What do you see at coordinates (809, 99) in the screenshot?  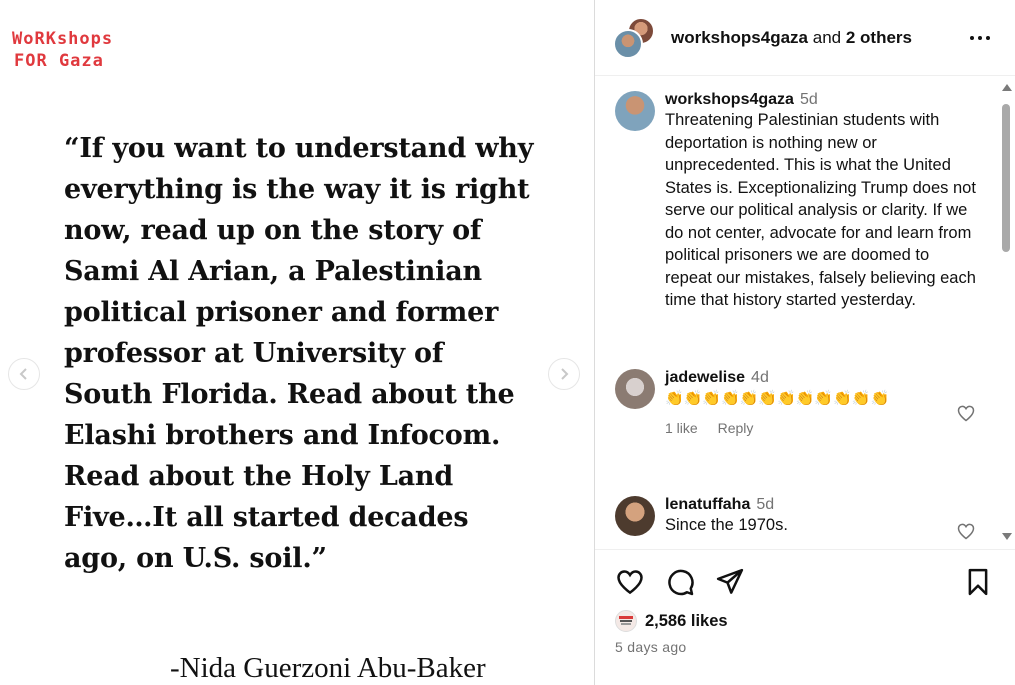 I see `caption-time: 5d` at bounding box center [809, 99].